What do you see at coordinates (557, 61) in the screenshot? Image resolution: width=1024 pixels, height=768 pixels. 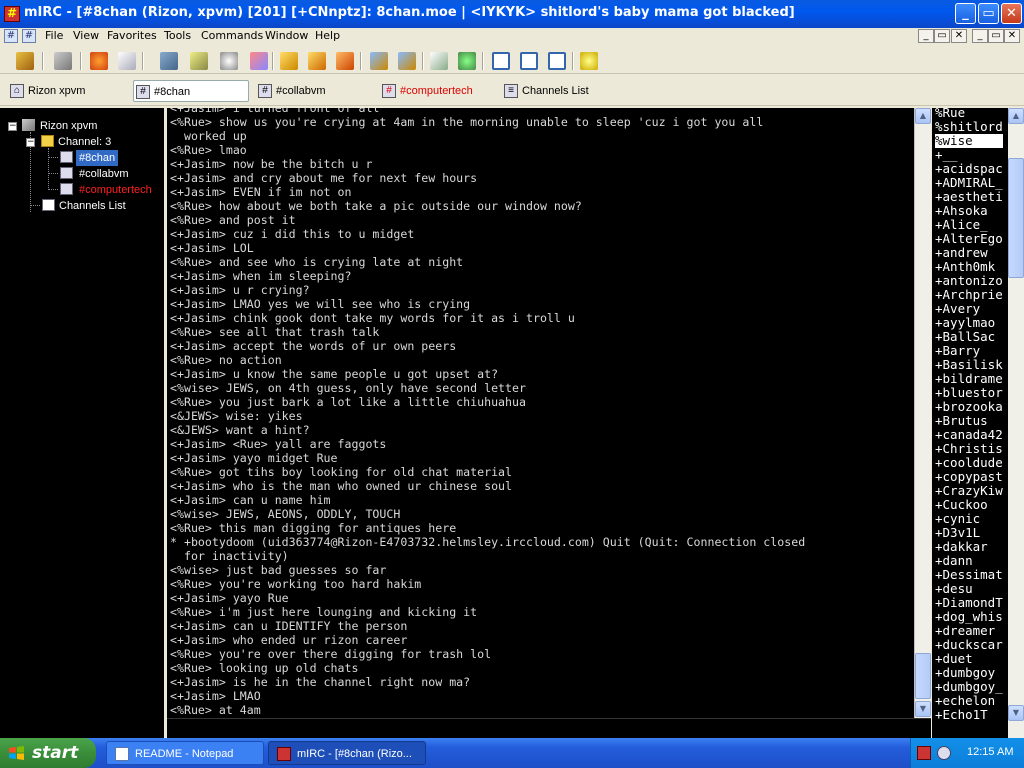 I see `cascade-icon` at bounding box center [557, 61].